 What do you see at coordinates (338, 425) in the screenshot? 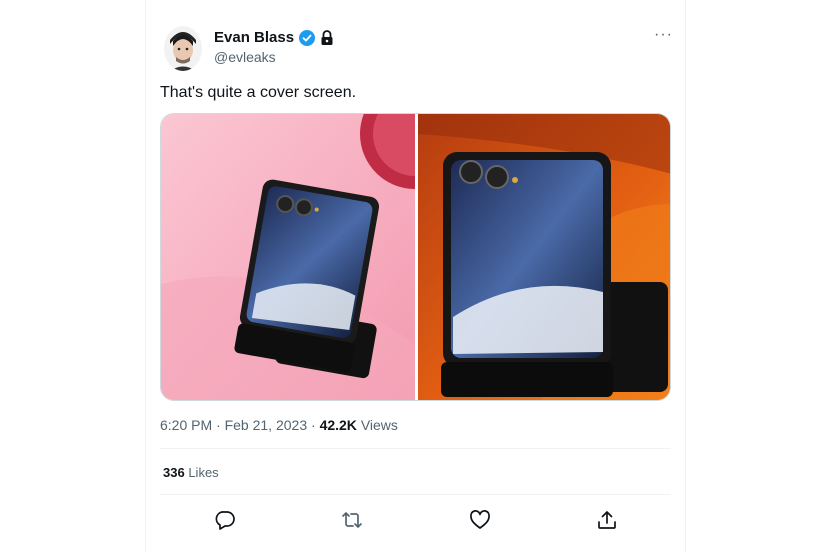
I see `views-count: 42.2K` at bounding box center [338, 425].